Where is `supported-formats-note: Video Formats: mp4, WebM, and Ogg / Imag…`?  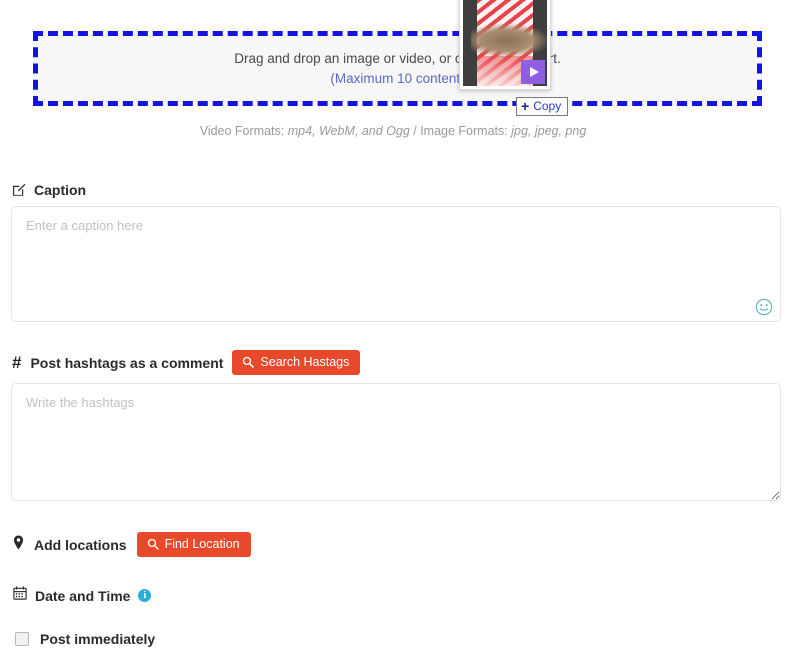 supported-formats-note: Video Formats: mp4, WebM, and Ogg / Imag… is located at coordinates (393, 131).